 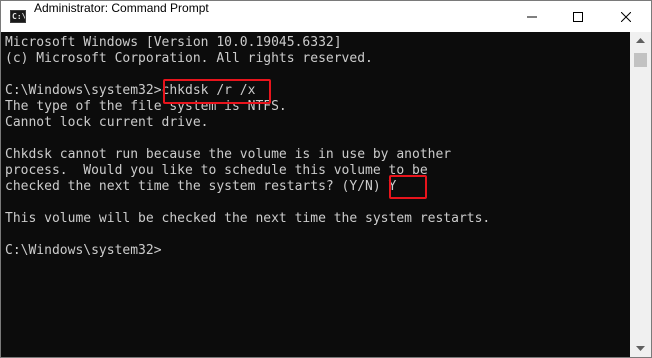 I want to click on minimize-button, so click(x=532, y=16).